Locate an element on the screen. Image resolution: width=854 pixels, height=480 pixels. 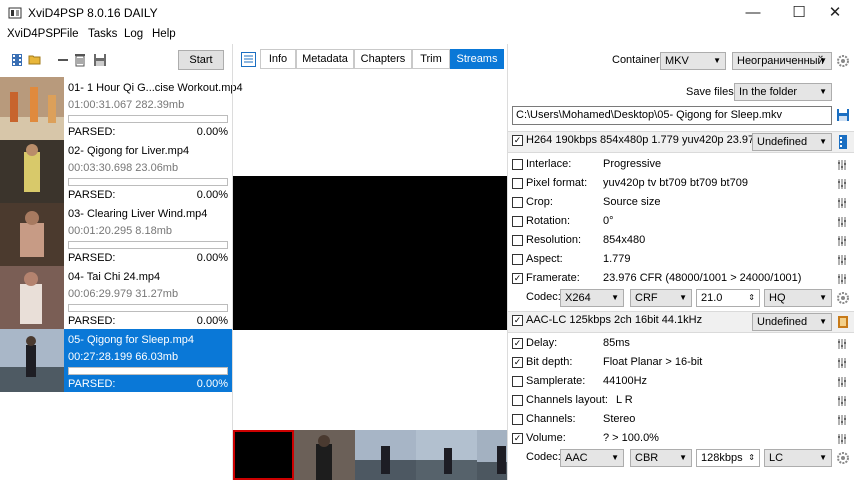
preset-select: HQ ▼ is located at coordinates (798, 298).